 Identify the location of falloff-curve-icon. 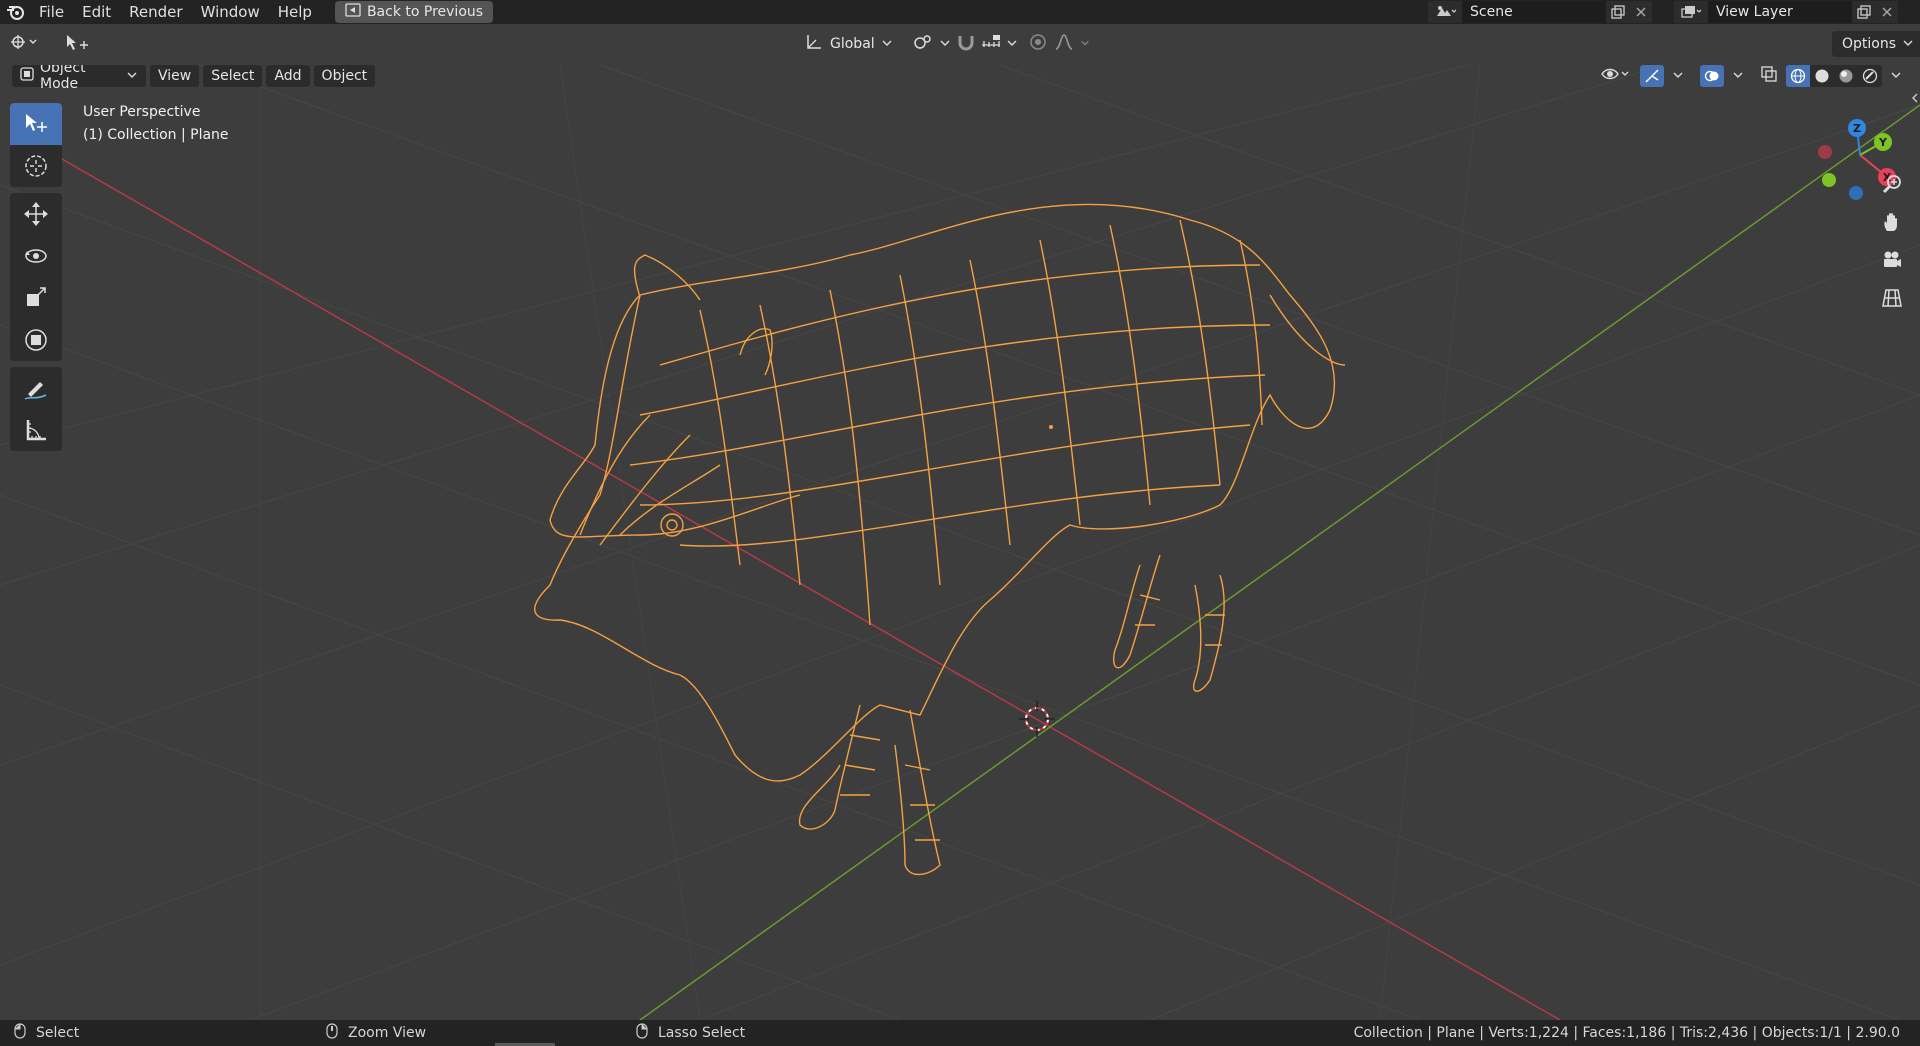
(1064, 44).